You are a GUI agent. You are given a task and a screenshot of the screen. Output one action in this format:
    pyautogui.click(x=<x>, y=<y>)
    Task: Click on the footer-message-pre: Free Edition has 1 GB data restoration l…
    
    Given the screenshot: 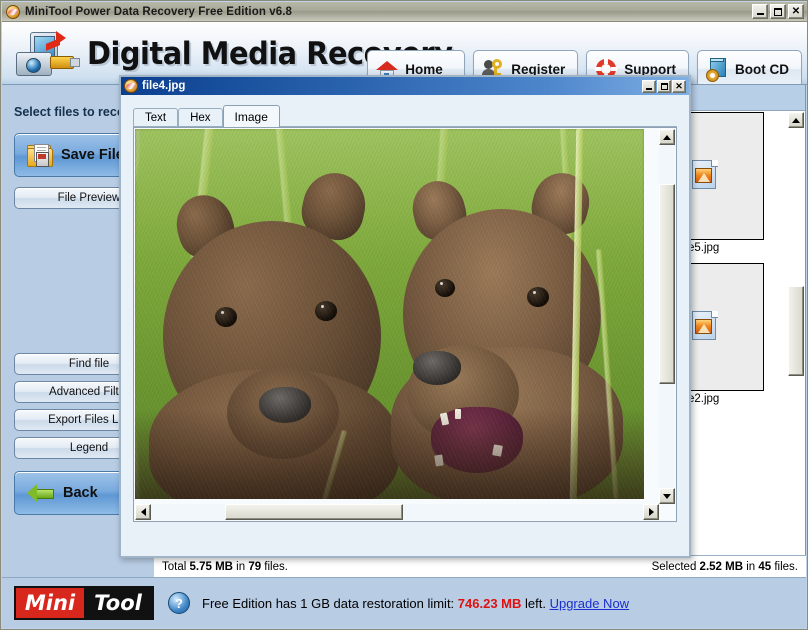 What is the action you would take?
    pyautogui.click(x=330, y=603)
    